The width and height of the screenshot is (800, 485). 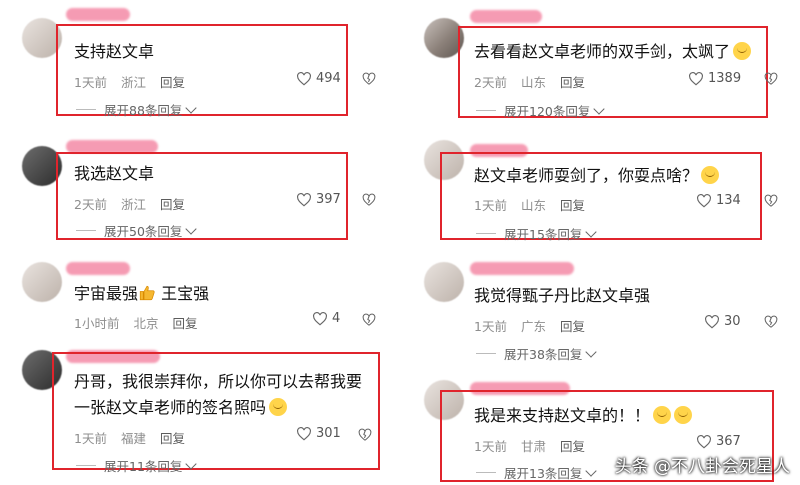 I want to click on like-count: 397, so click(x=328, y=199).